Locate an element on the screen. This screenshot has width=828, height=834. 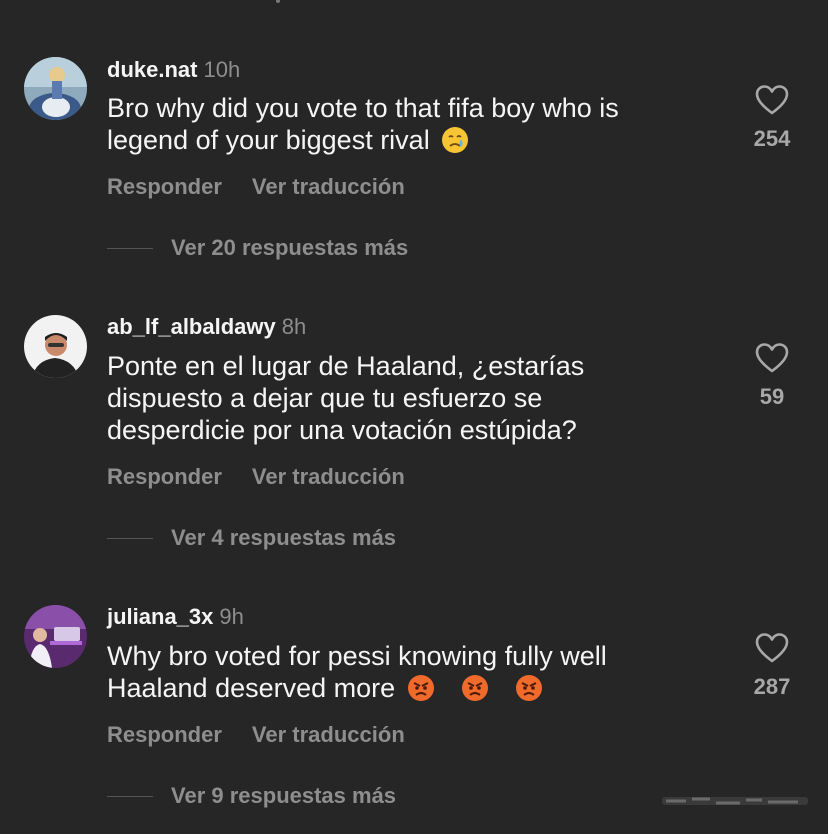
view-replies: Ver 9 respuestas más is located at coordinates (251, 796).